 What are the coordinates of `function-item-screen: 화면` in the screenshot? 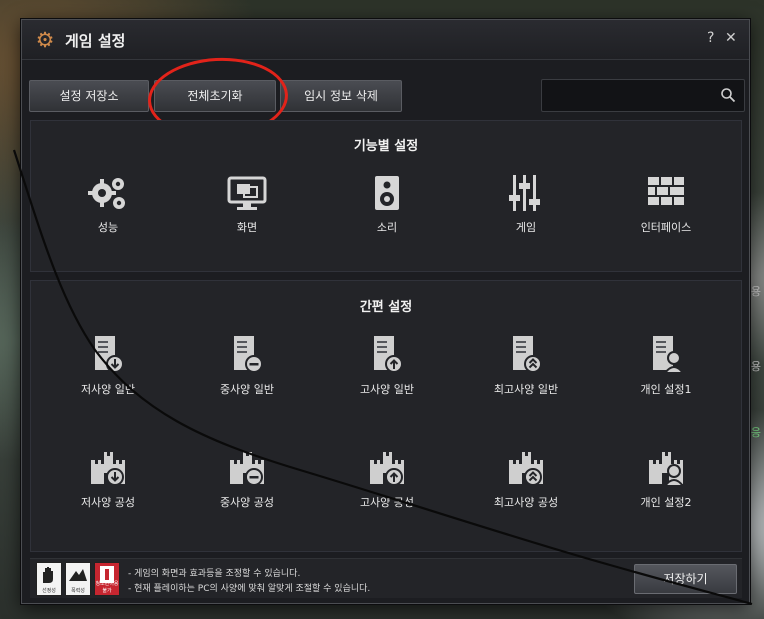 It's located at (247, 204).